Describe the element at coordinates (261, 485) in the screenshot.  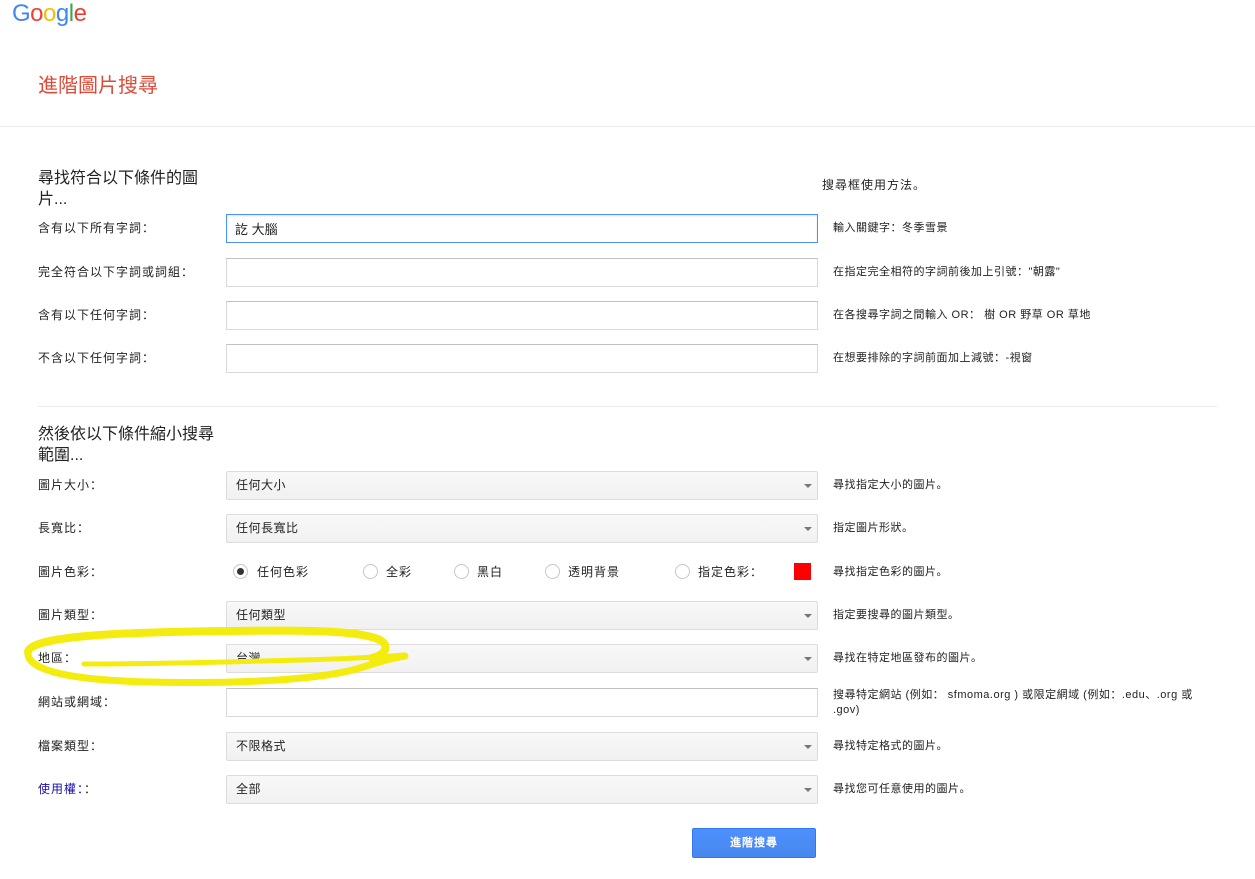
I see `image-size-value: 任何大小` at that location.